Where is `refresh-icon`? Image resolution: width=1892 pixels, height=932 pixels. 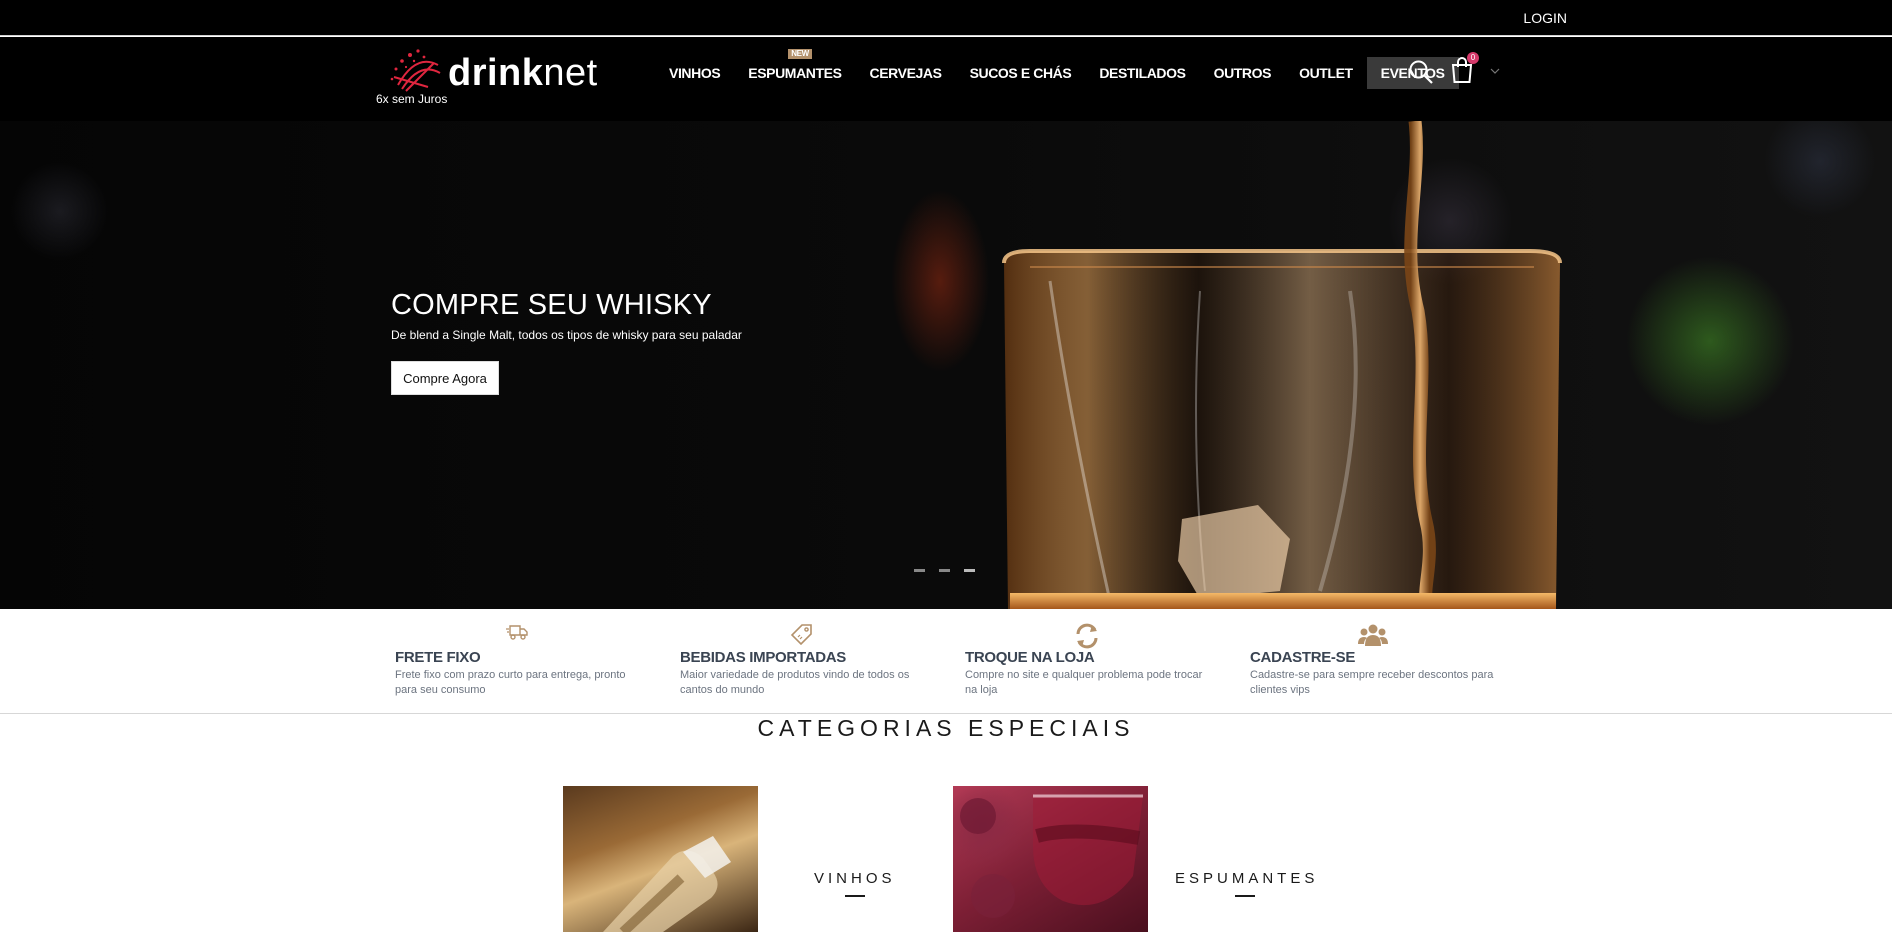 refresh-icon is located at coordinates (1087, 636).